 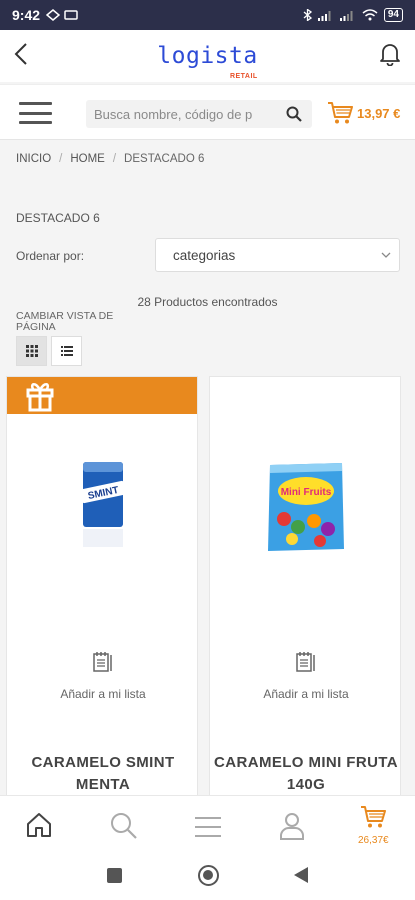 I want to click on logo-subtext: RETAIL, so click(x=243, y=76).